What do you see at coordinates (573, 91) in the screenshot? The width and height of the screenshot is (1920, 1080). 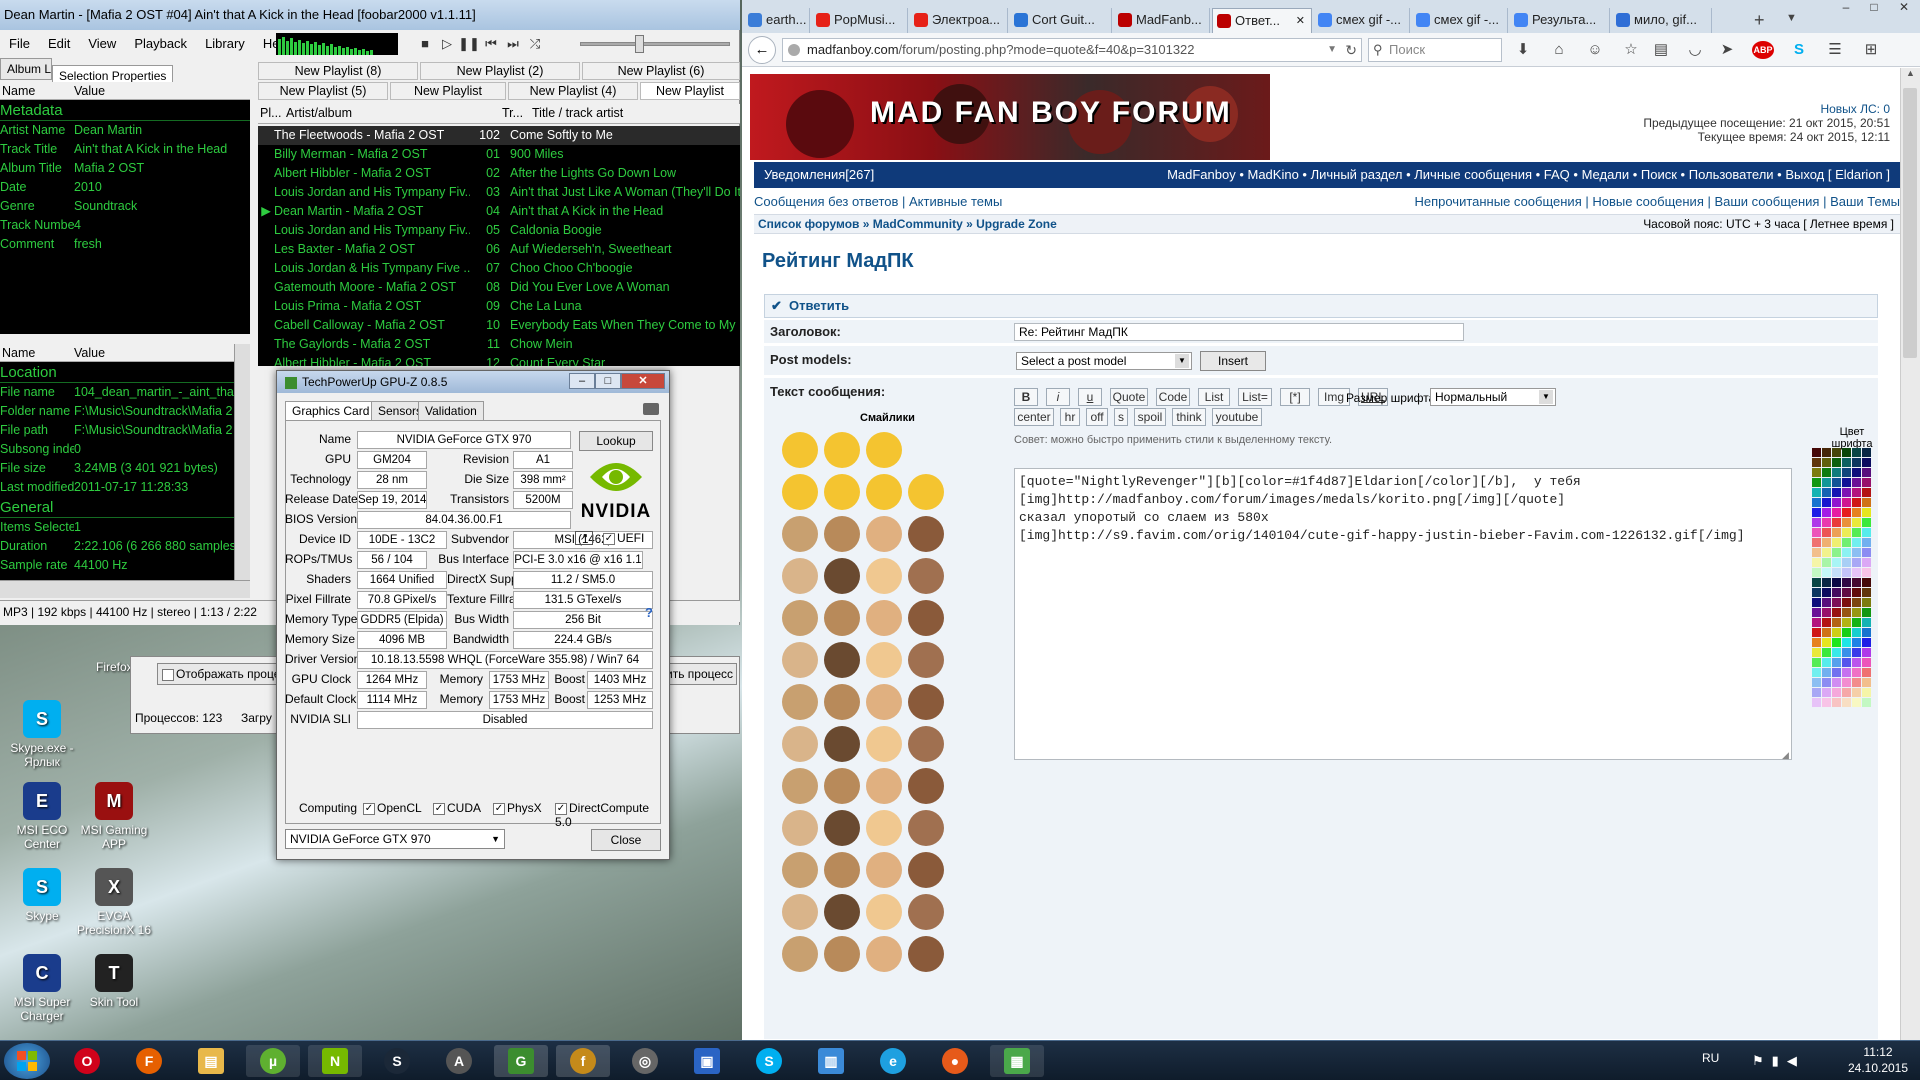 I see `tab-playlist-4: New Playlist (4)` at bounding box center [573, 91].